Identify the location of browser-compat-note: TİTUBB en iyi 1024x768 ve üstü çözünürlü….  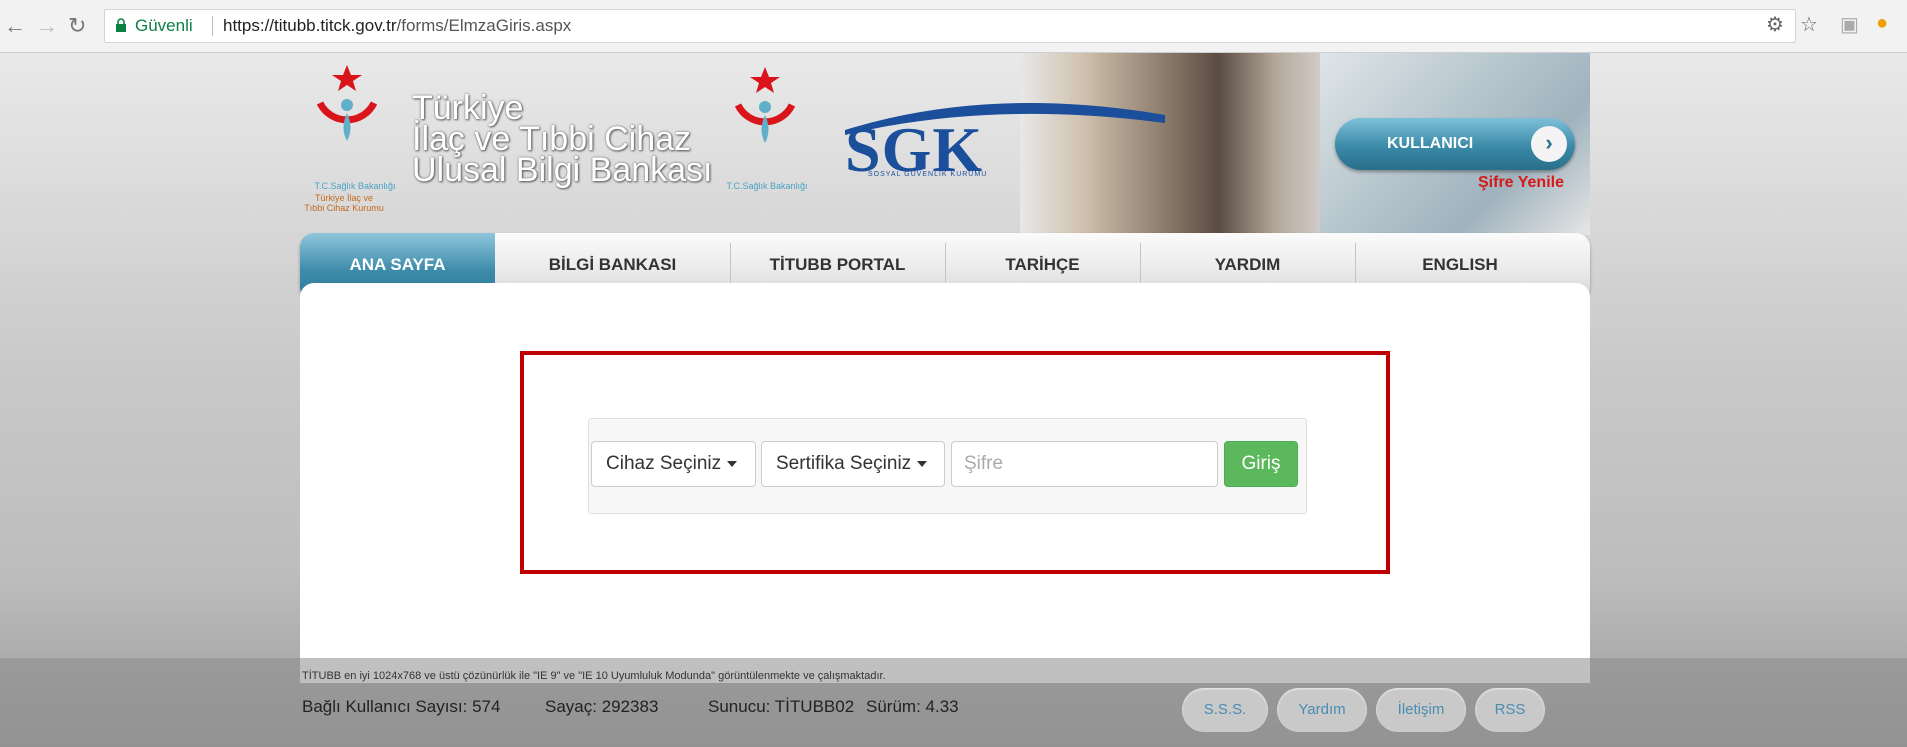
(594, 676).